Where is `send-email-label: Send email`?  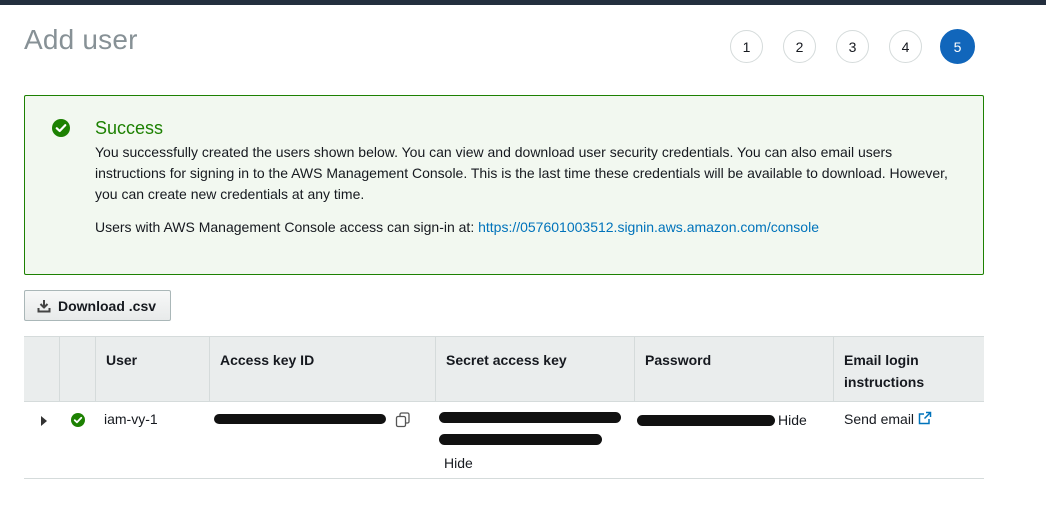 send-email-label: Send email is located at coordinates (879, 419).